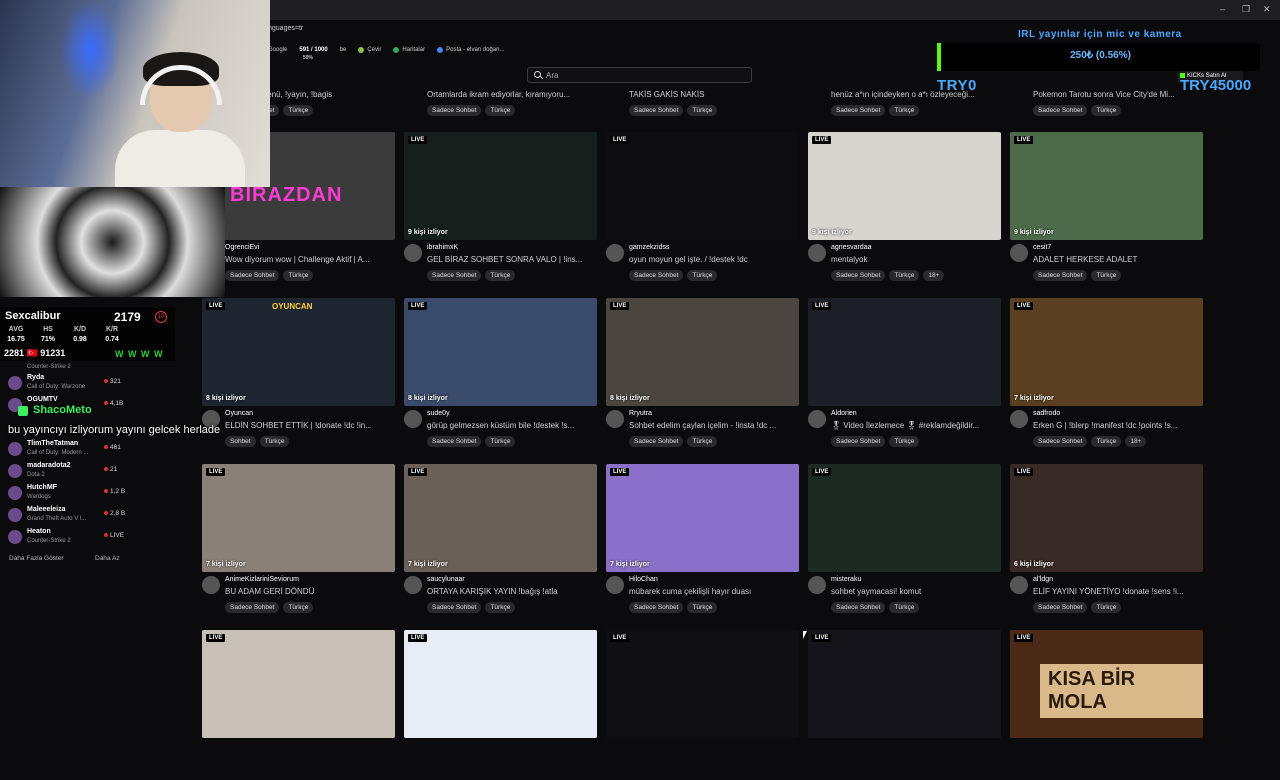 The width and height of the screenshot is (1280, 780). I want to click on stream-title: ADALET HERKESE ADALET, so click(1118, 259).